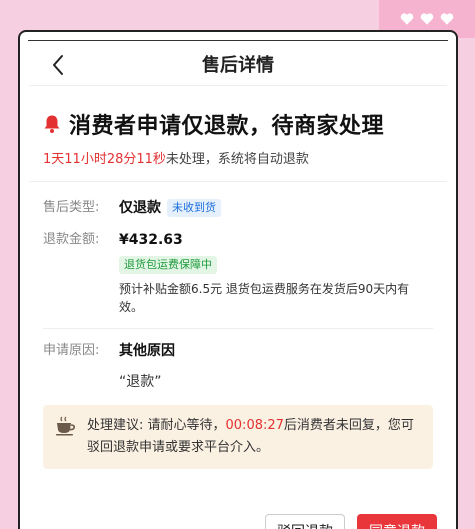  I want to click on nav-bar: 售后详情, so click(238, 64).